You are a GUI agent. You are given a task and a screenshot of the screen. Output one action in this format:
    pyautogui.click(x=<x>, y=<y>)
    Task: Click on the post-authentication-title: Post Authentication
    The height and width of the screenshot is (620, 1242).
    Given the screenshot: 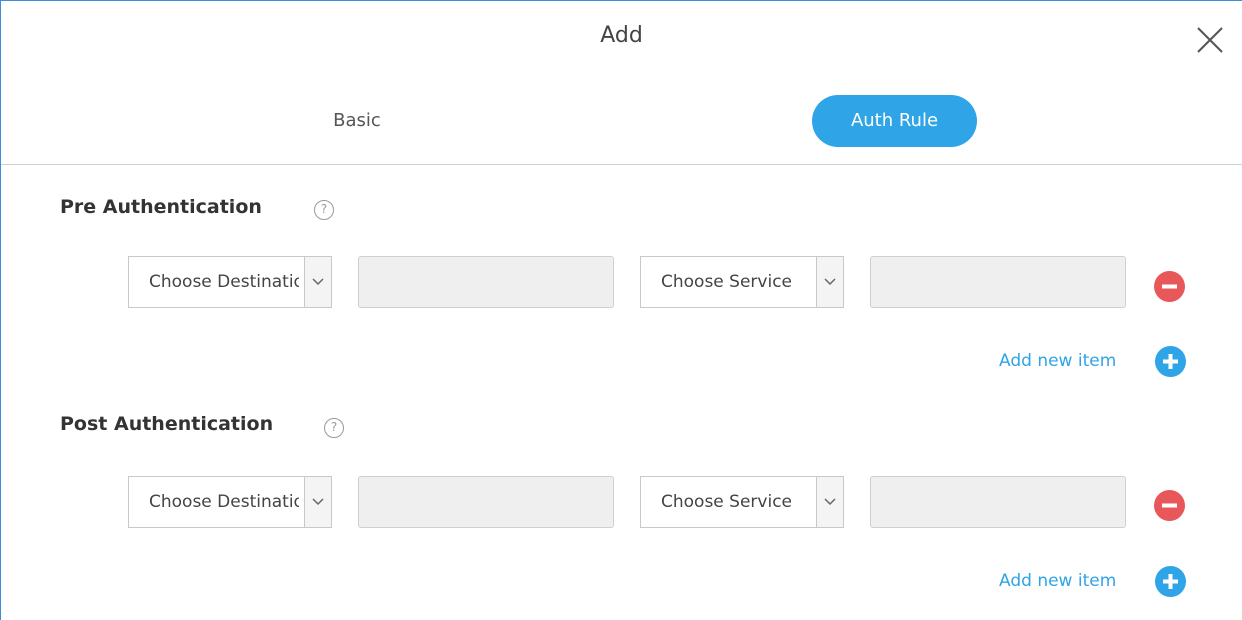 What is the action you would take?
    pyautogui.click(x=167, y=424)
    